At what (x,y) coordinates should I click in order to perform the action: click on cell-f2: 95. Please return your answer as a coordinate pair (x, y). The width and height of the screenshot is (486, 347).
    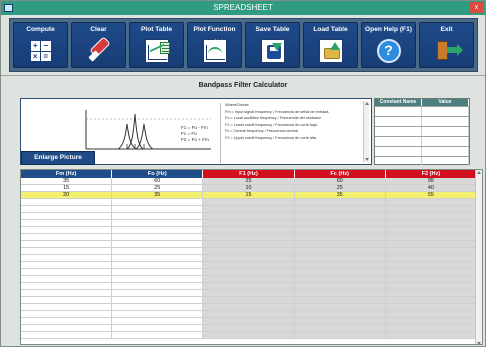
    Looking at the image, I should click on (431, 181).